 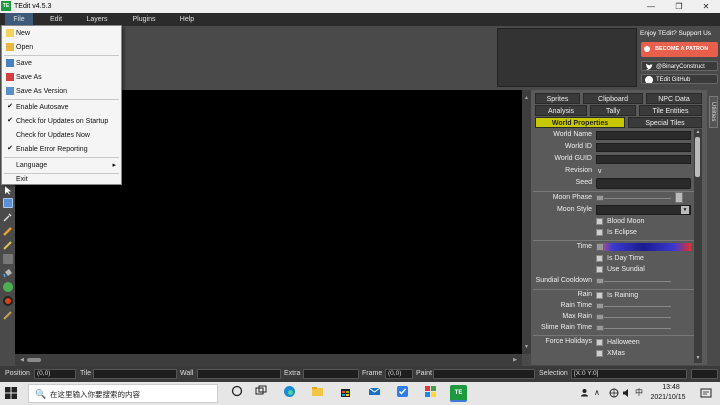 What do you see at coordinates (61, 77) in the screenshot?
I see `menu-item-save-as: Save As` at bounding box center [61, 77].